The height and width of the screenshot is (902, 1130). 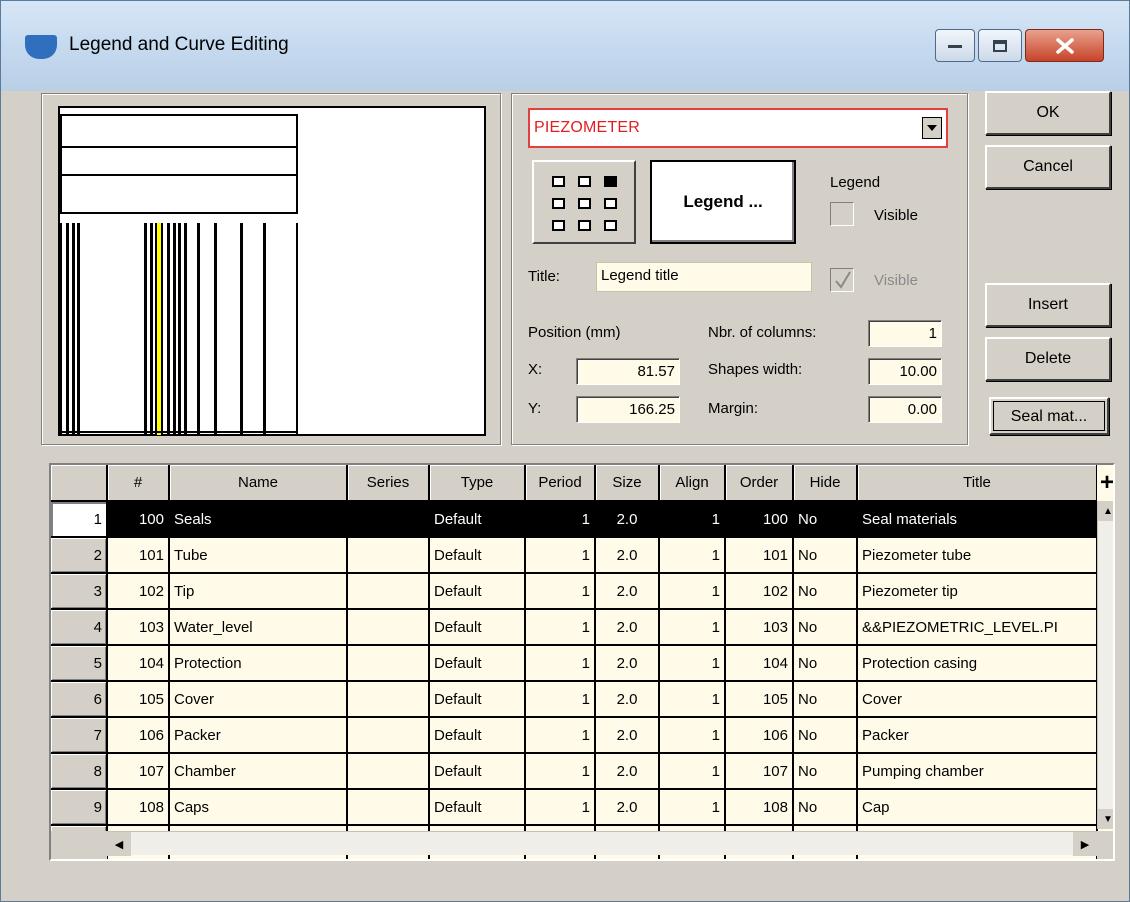 What do you see at coordinates (79, 591) in the screenshot?
I see `row-number: 3` at bounding box center [79, 591].